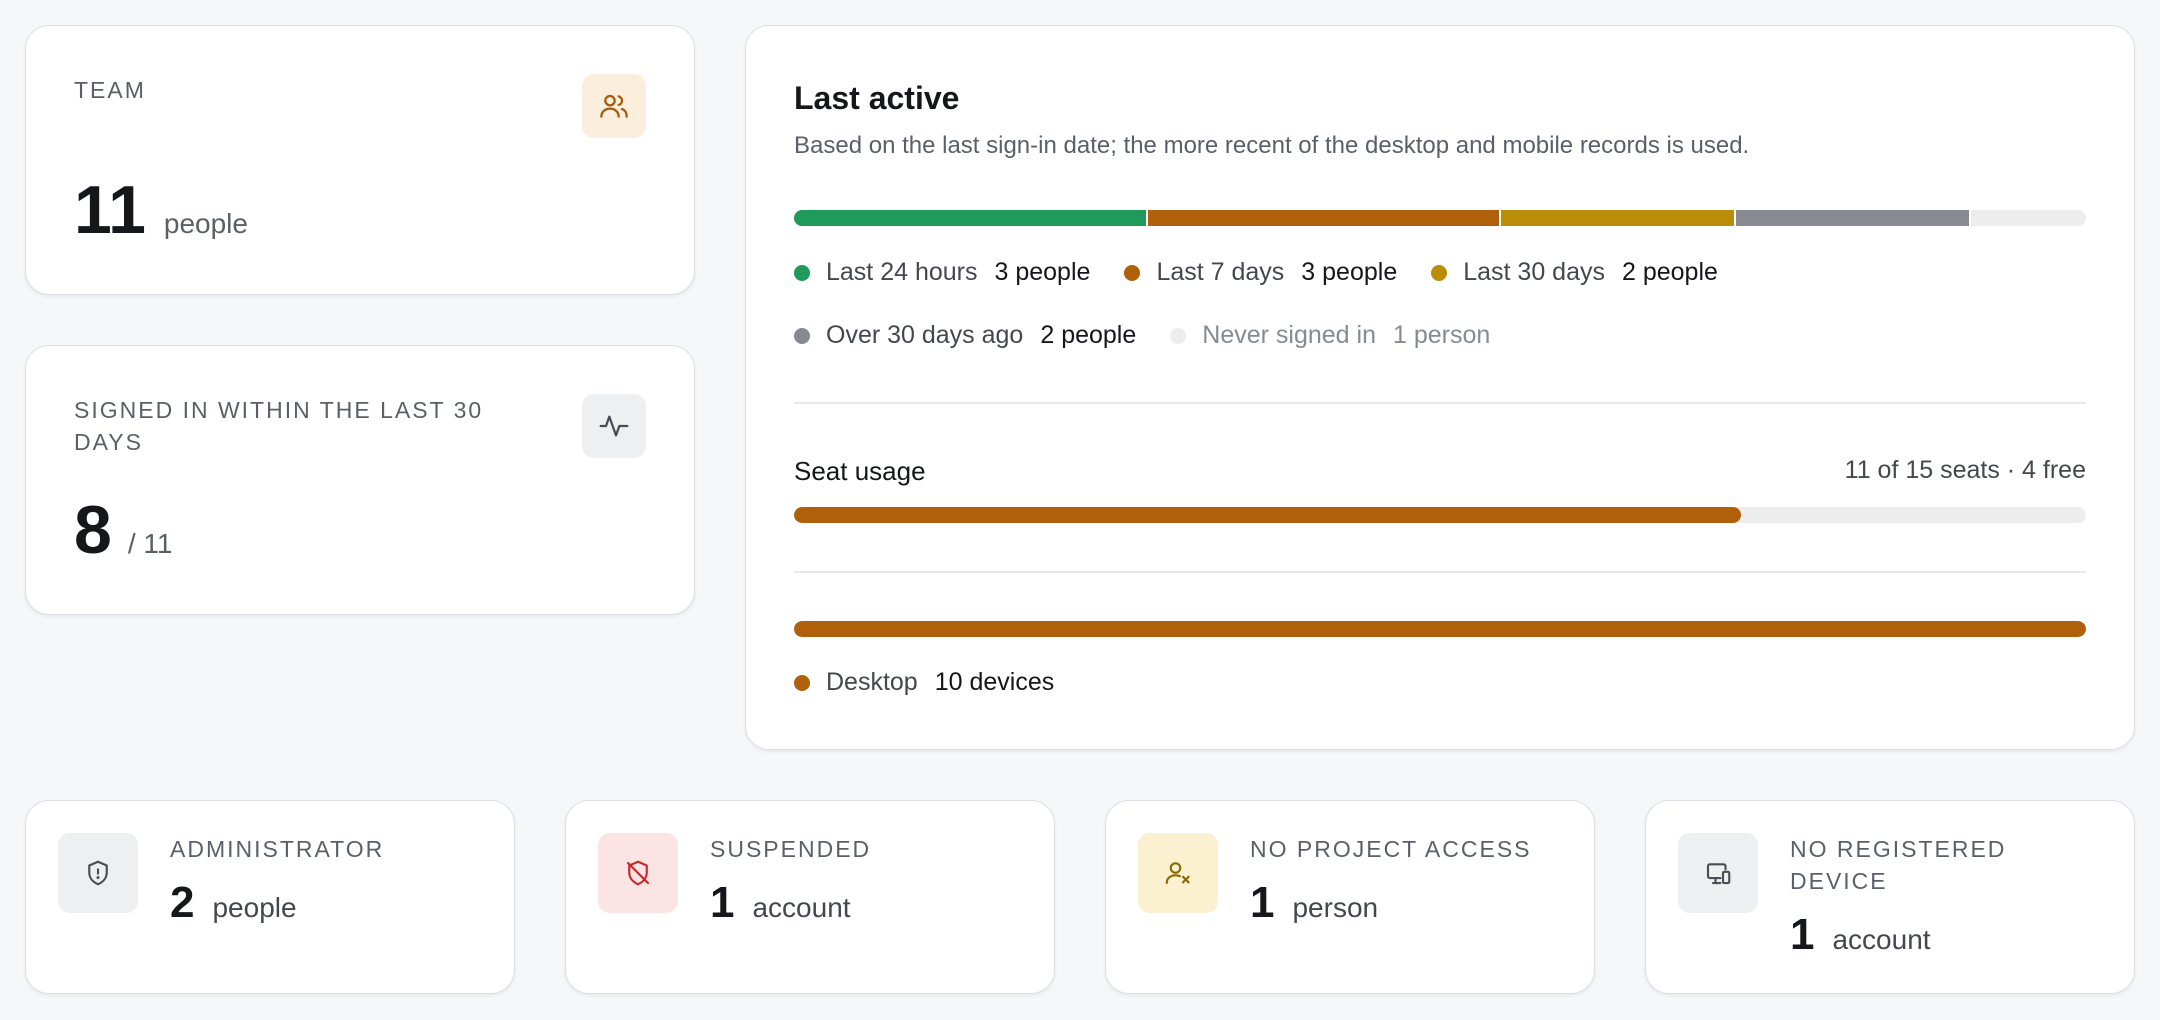  I want to click on legend-label: Last 24 hours, so click(902, 272).